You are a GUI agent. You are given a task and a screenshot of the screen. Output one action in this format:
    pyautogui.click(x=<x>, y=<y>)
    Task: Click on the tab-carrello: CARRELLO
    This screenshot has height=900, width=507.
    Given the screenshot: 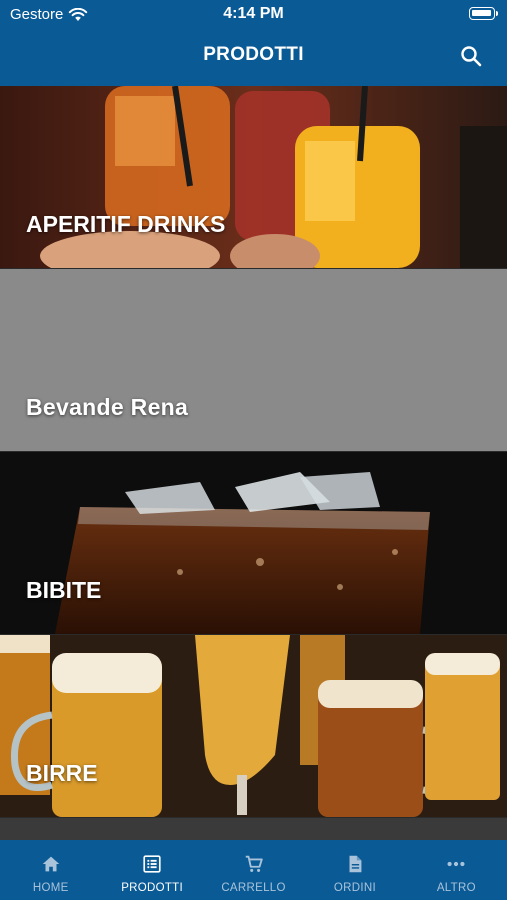 What is the action you would take?
    pyautogui.click(x=253, y=870)
    